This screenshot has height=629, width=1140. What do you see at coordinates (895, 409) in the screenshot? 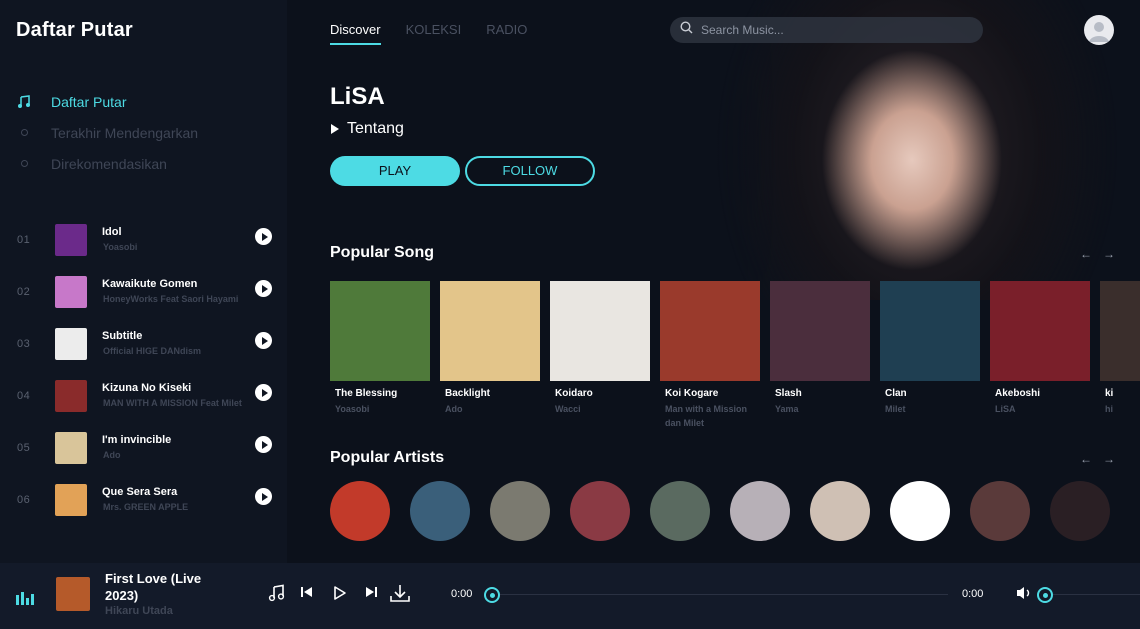
I see `song-artist: Milet` at bounding box center [895, 409].